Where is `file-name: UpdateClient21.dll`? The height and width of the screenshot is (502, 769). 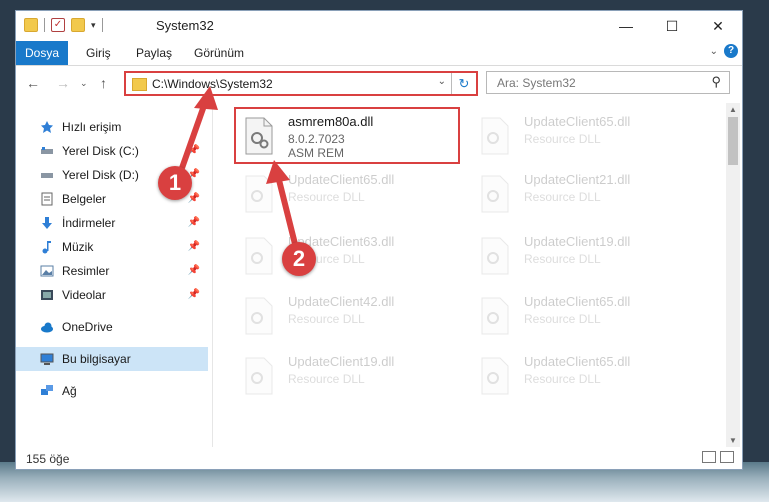
file-name: UpdateClient21.dll is located at coordinates (577, 179).